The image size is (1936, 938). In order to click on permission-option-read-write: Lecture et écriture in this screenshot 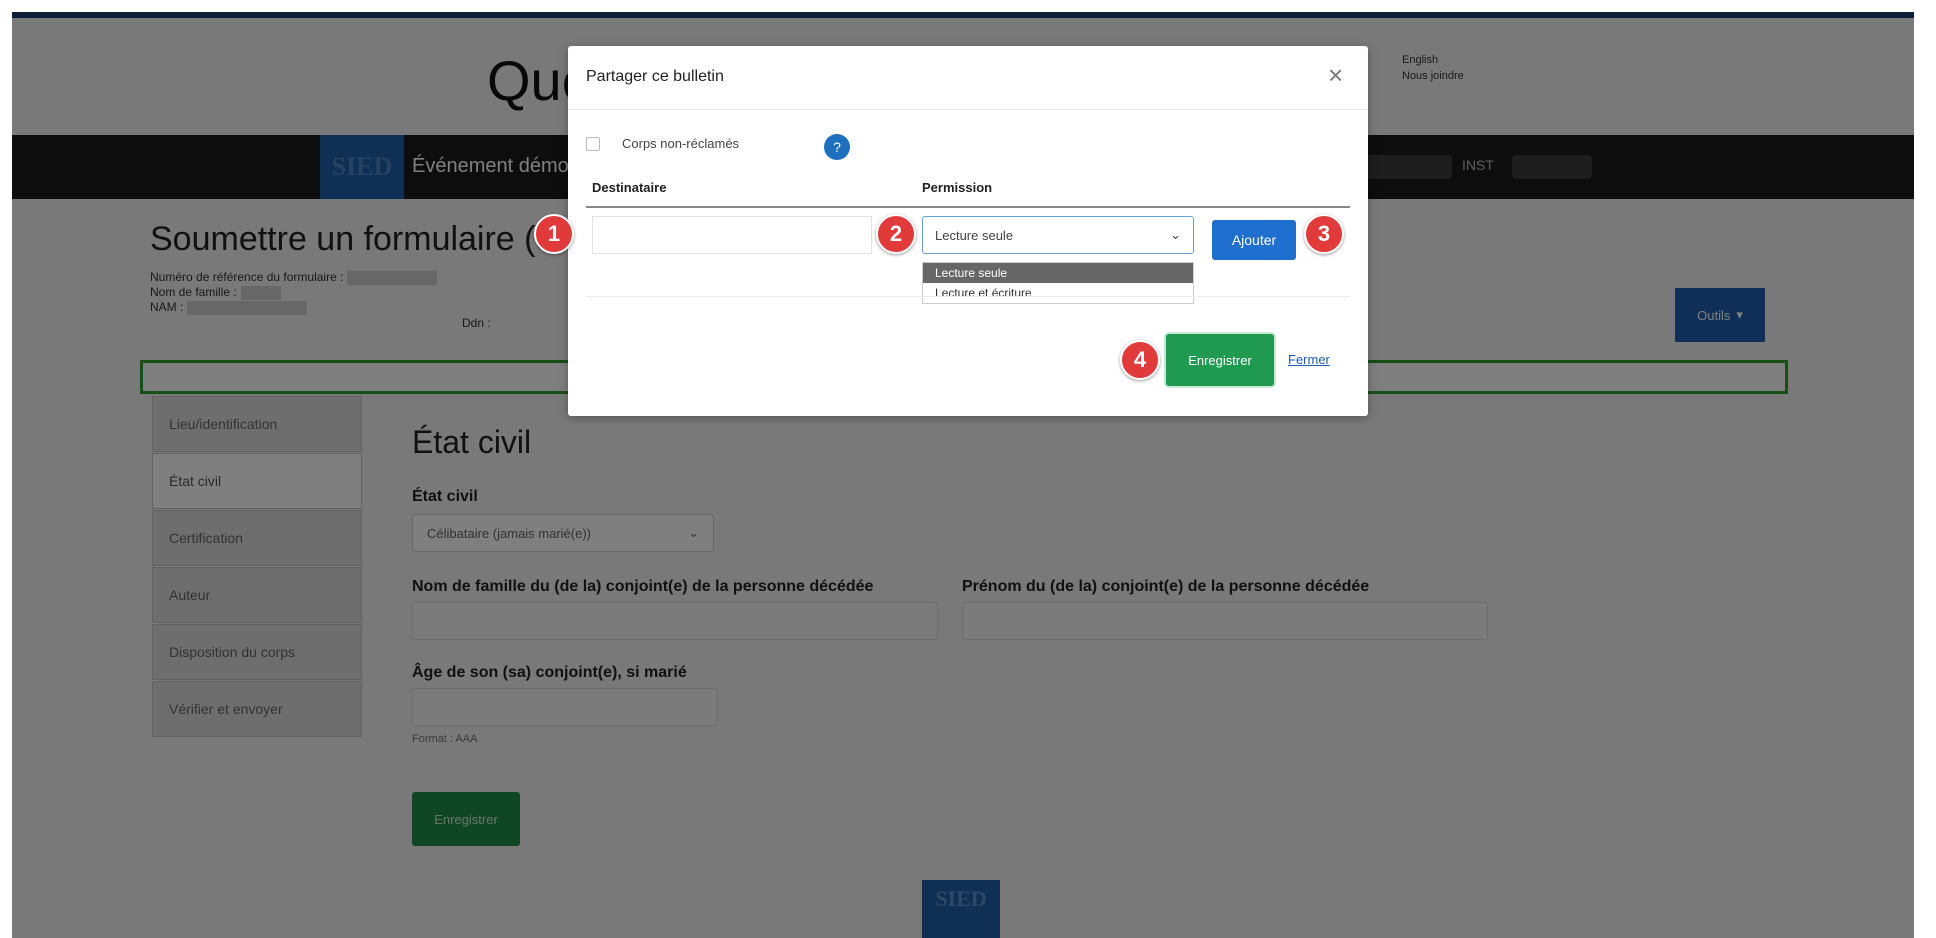, I will do `click(1058, 293)`.